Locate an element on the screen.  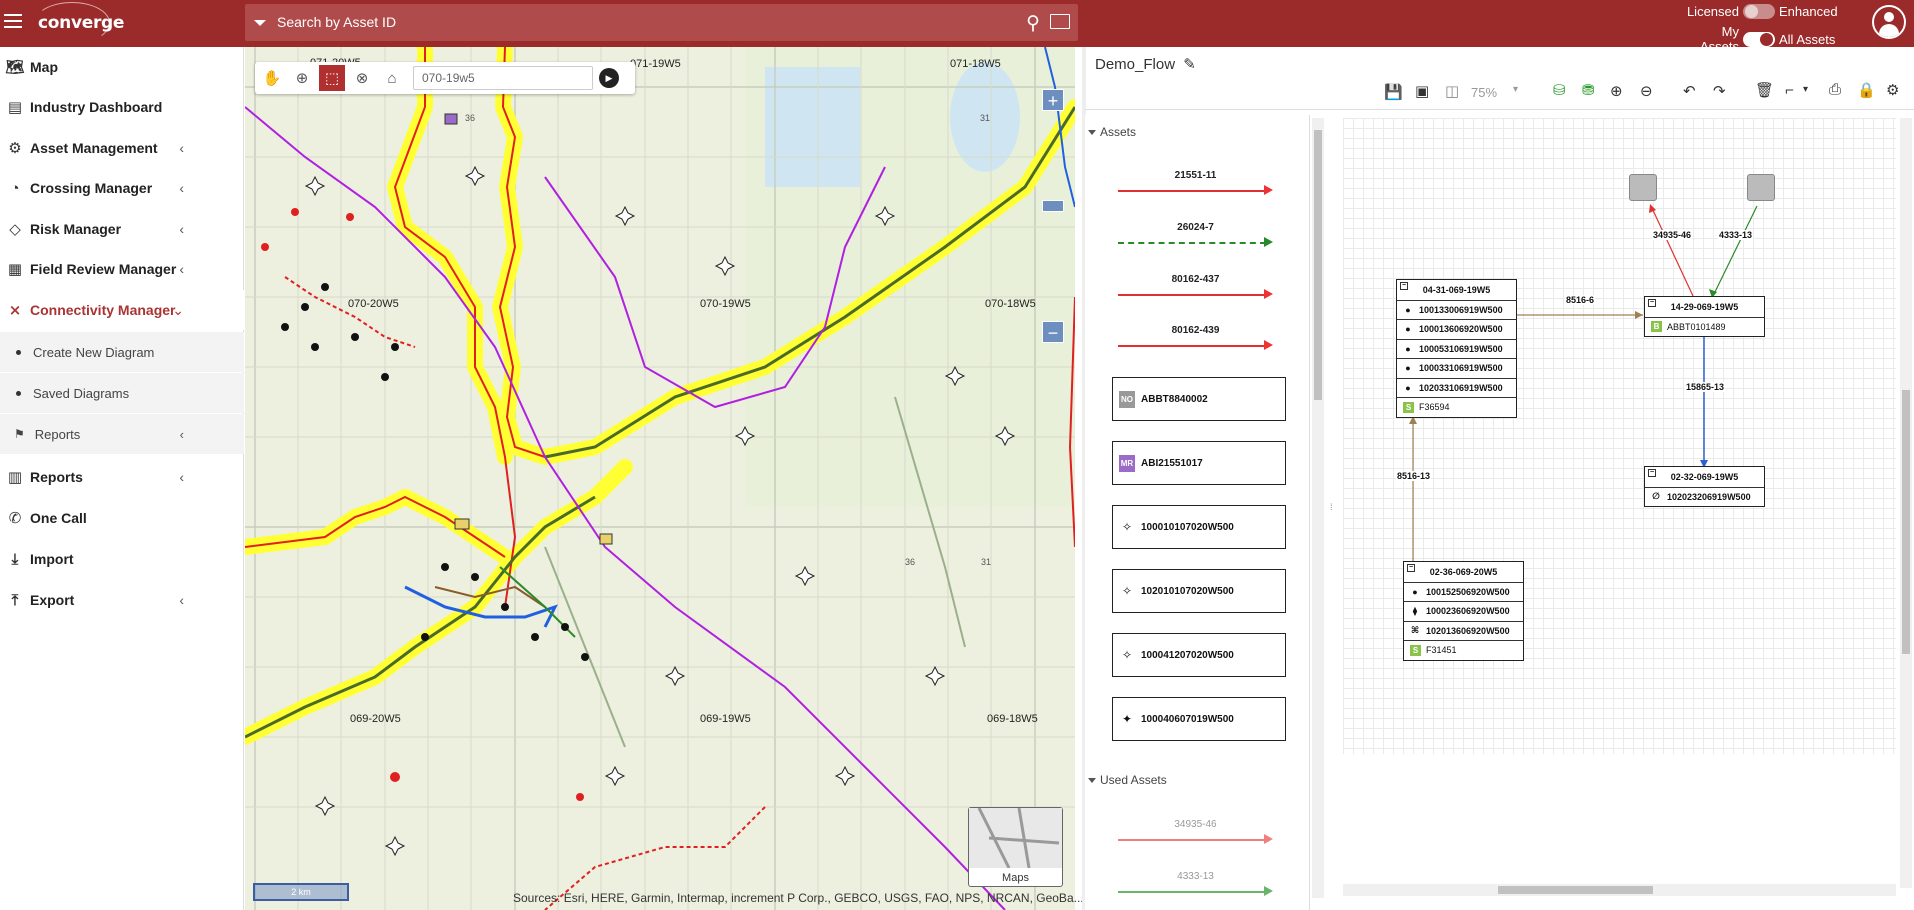
clear-selection-icon: ⊗ is located at coordinates (362, 78).